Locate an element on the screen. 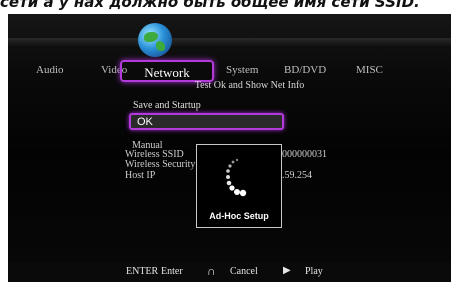 The image size is (456, 284). info-value-ssid: 000000031 is located at coordinates (304, 154).